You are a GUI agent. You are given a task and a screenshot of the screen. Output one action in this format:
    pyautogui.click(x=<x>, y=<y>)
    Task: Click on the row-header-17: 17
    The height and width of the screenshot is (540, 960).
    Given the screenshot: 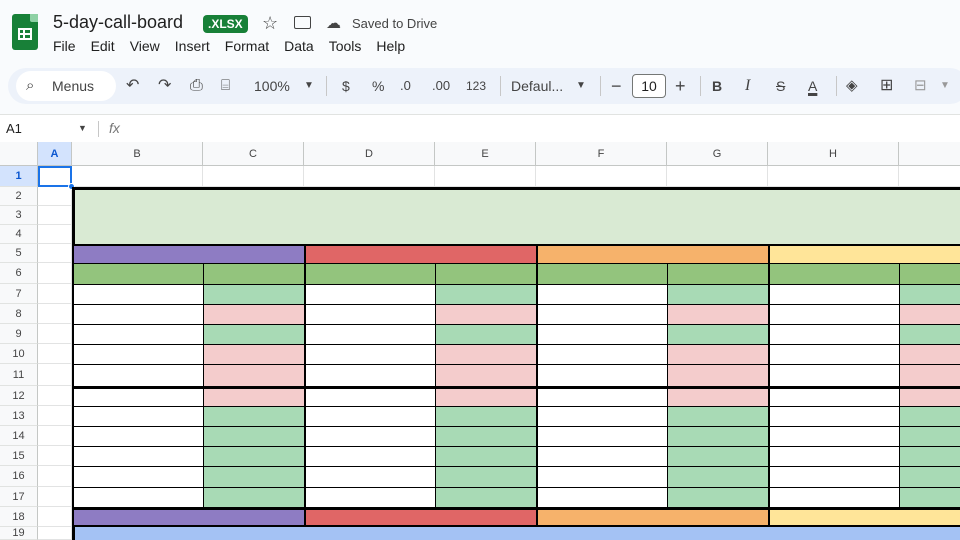 What is the action you would take?
    pyautogui.click(x=19, y=497)
    